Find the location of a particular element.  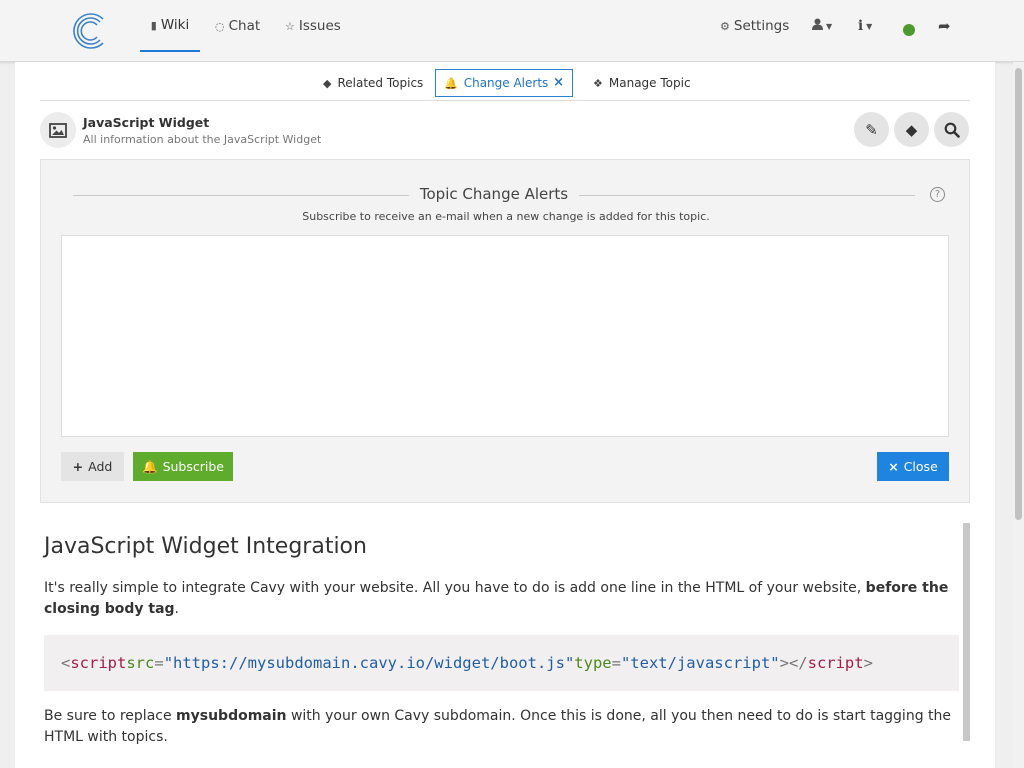

tab-related-label: Related Topics is located at coordinates (380, 83).